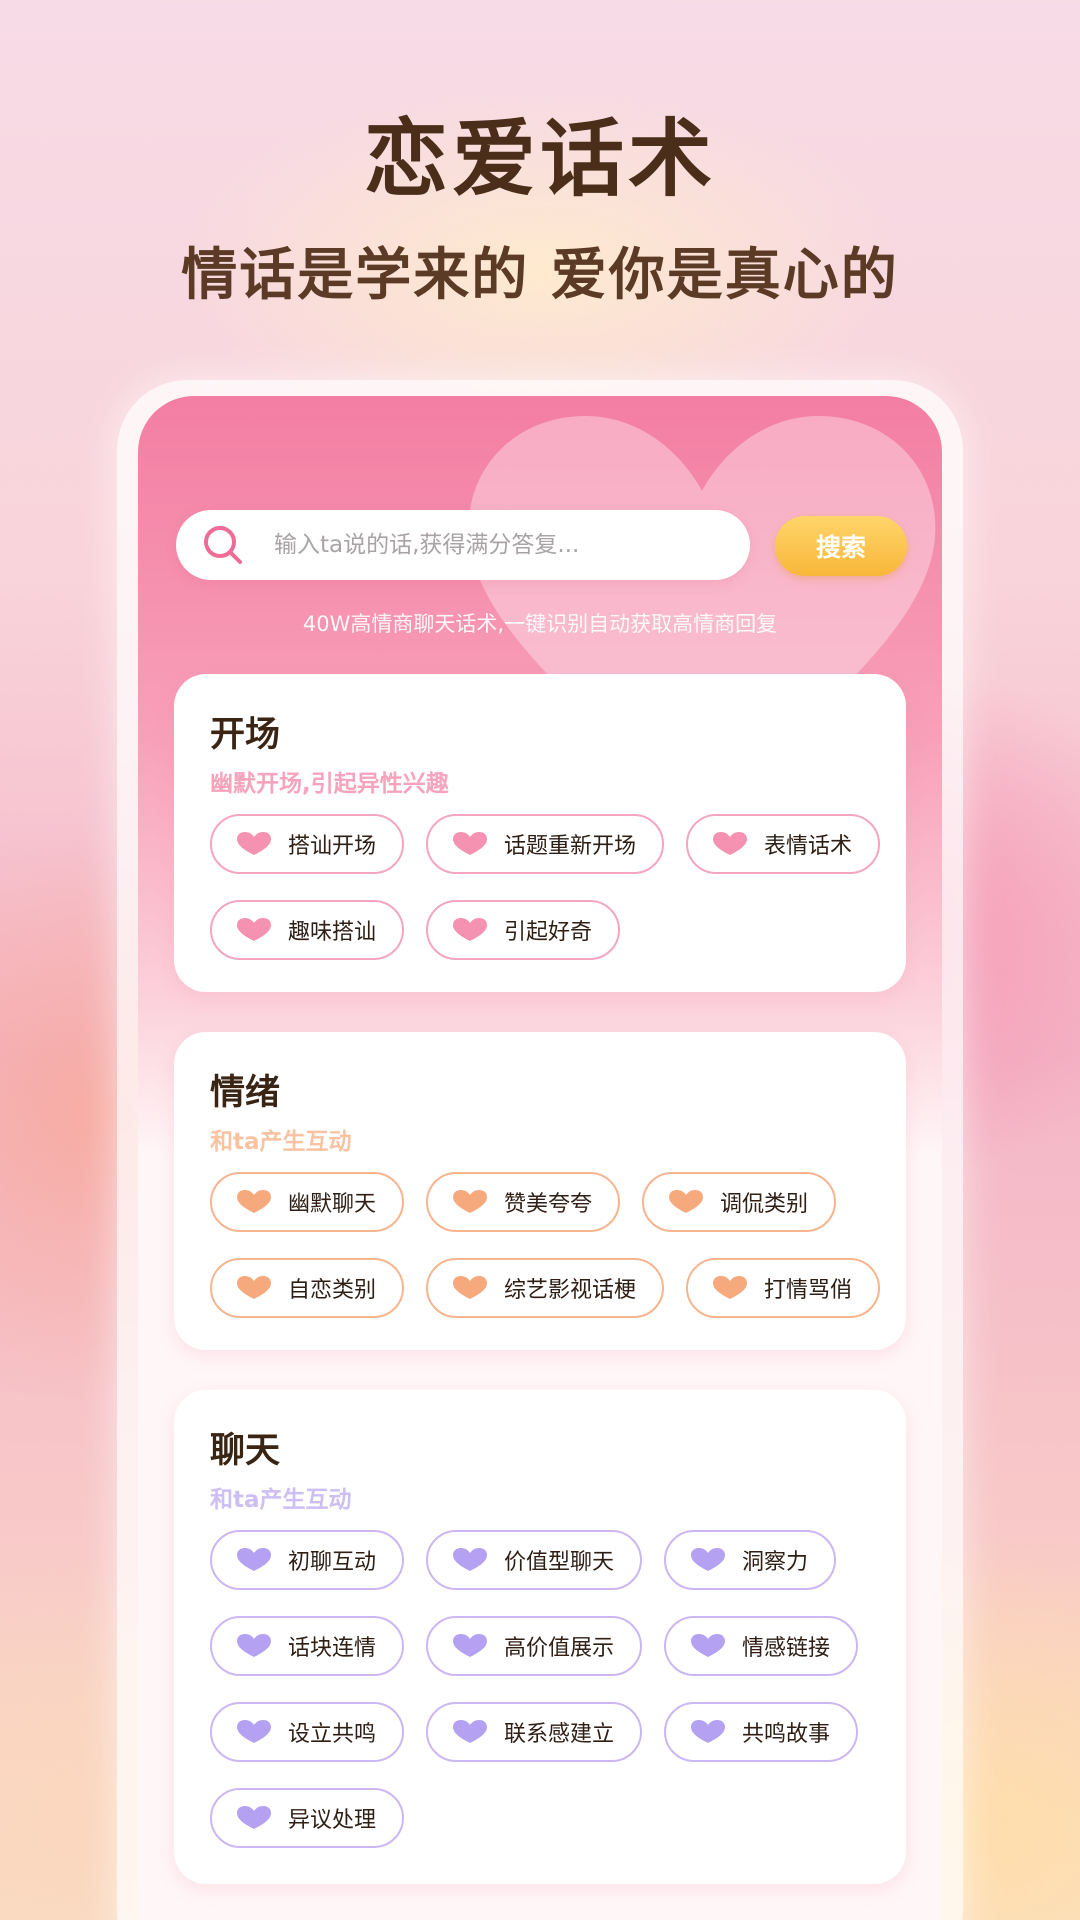  I want to click on chip-list: 幽默聊天 赞美夸夸 调侃类别自恋类别 综艺影视话梗 打情骂俏, so click(576, 1258).